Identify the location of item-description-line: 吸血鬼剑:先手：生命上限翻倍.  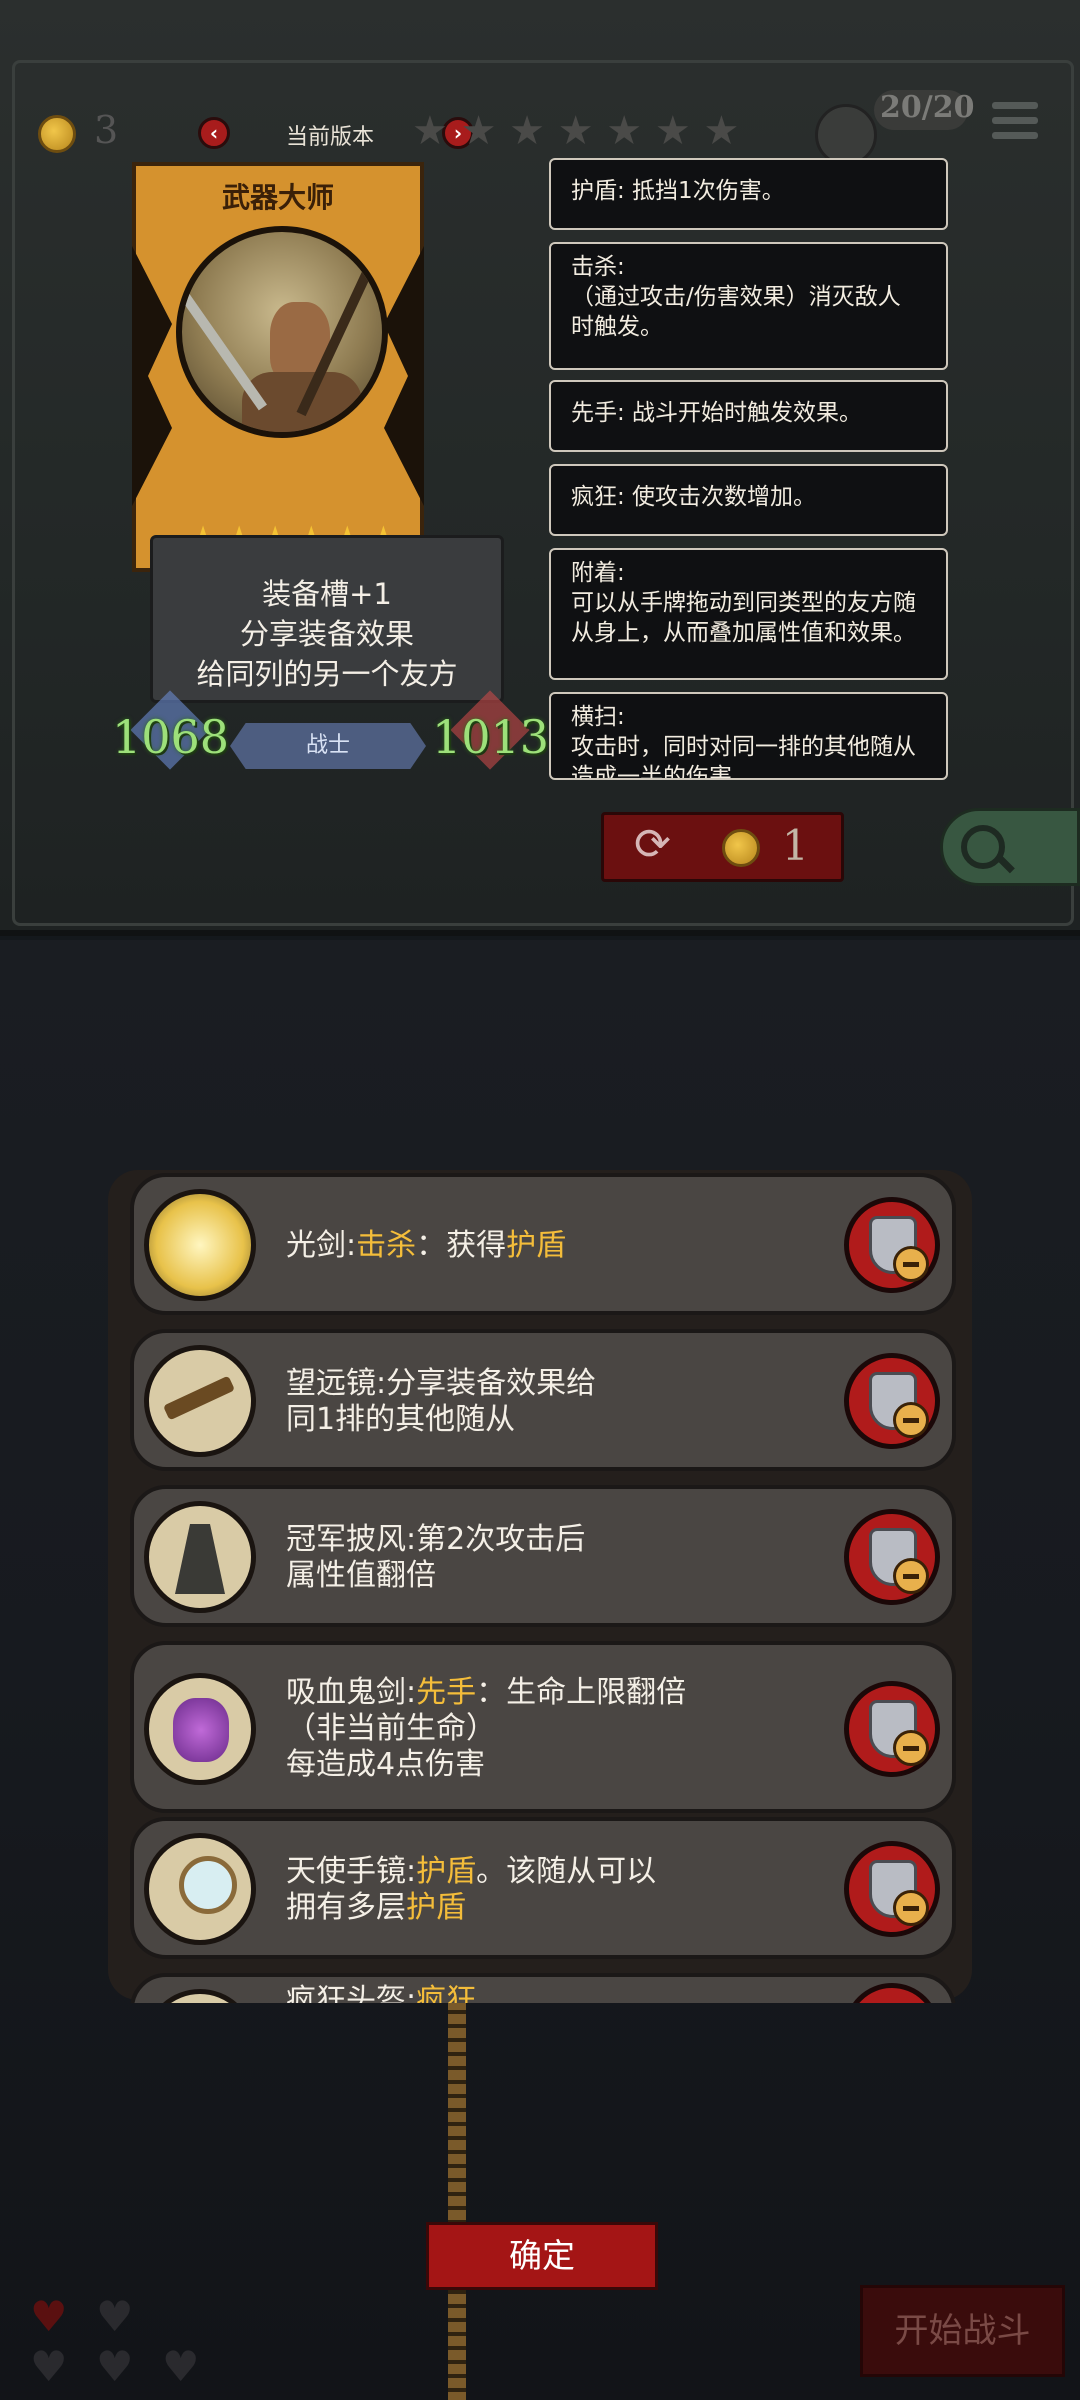
(486, 1693).